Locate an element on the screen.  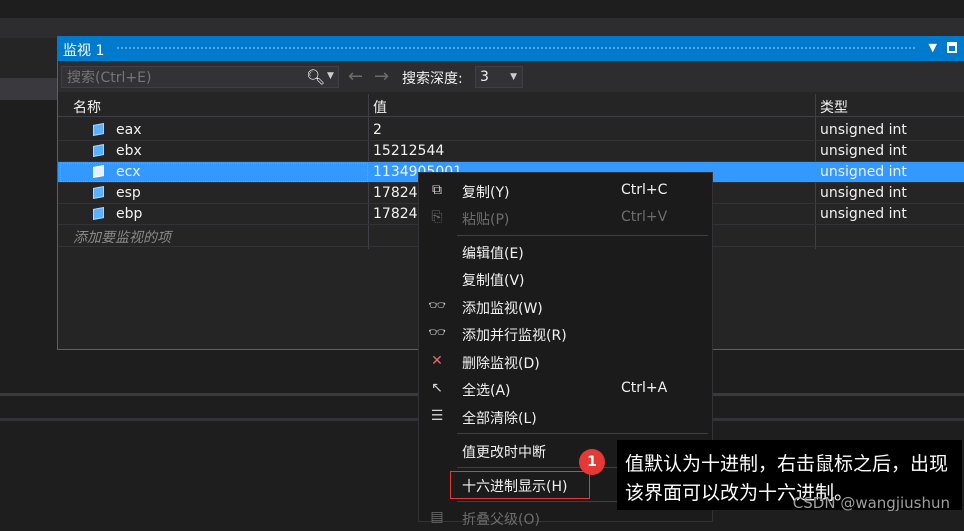
table-row: eax 2 unsigned int is located at coordinates (511, 130).